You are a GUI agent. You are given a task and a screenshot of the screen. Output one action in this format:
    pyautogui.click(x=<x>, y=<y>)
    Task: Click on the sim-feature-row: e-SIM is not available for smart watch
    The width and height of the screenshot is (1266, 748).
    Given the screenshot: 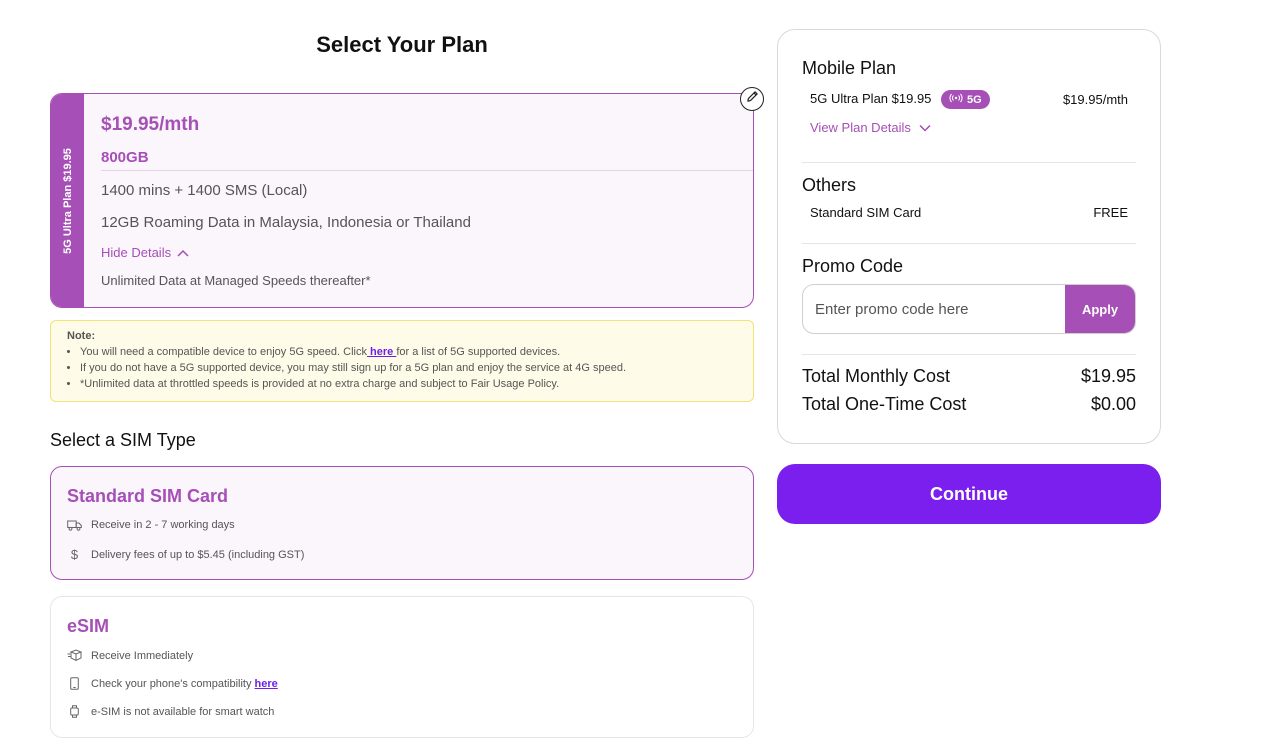 What is the action you would take?
    pyautogui.click(x=170, y=711)
    